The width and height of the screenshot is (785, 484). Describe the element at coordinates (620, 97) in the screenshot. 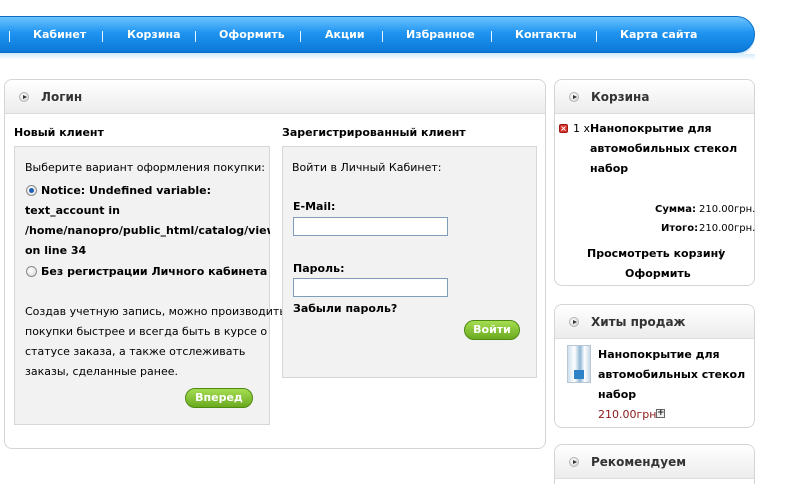

I see `cart-title: Корзина` at that location.